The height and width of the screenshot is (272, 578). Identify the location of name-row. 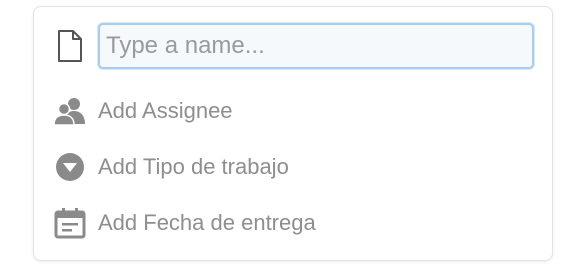
(293, 46).